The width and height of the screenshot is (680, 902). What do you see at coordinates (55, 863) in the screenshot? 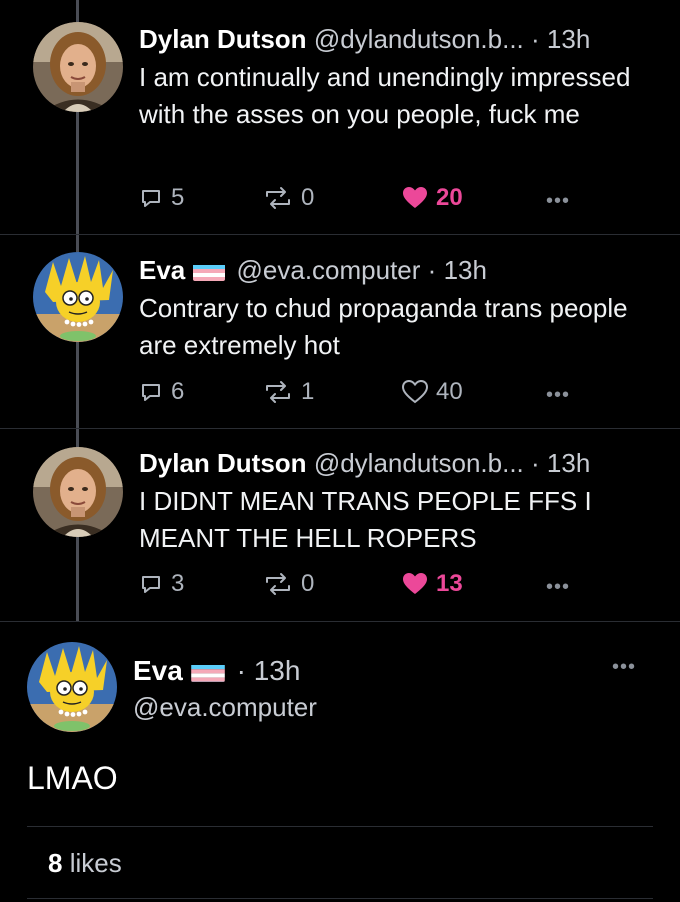
I see `likes-count: 8` at bounding box center [55, 863].